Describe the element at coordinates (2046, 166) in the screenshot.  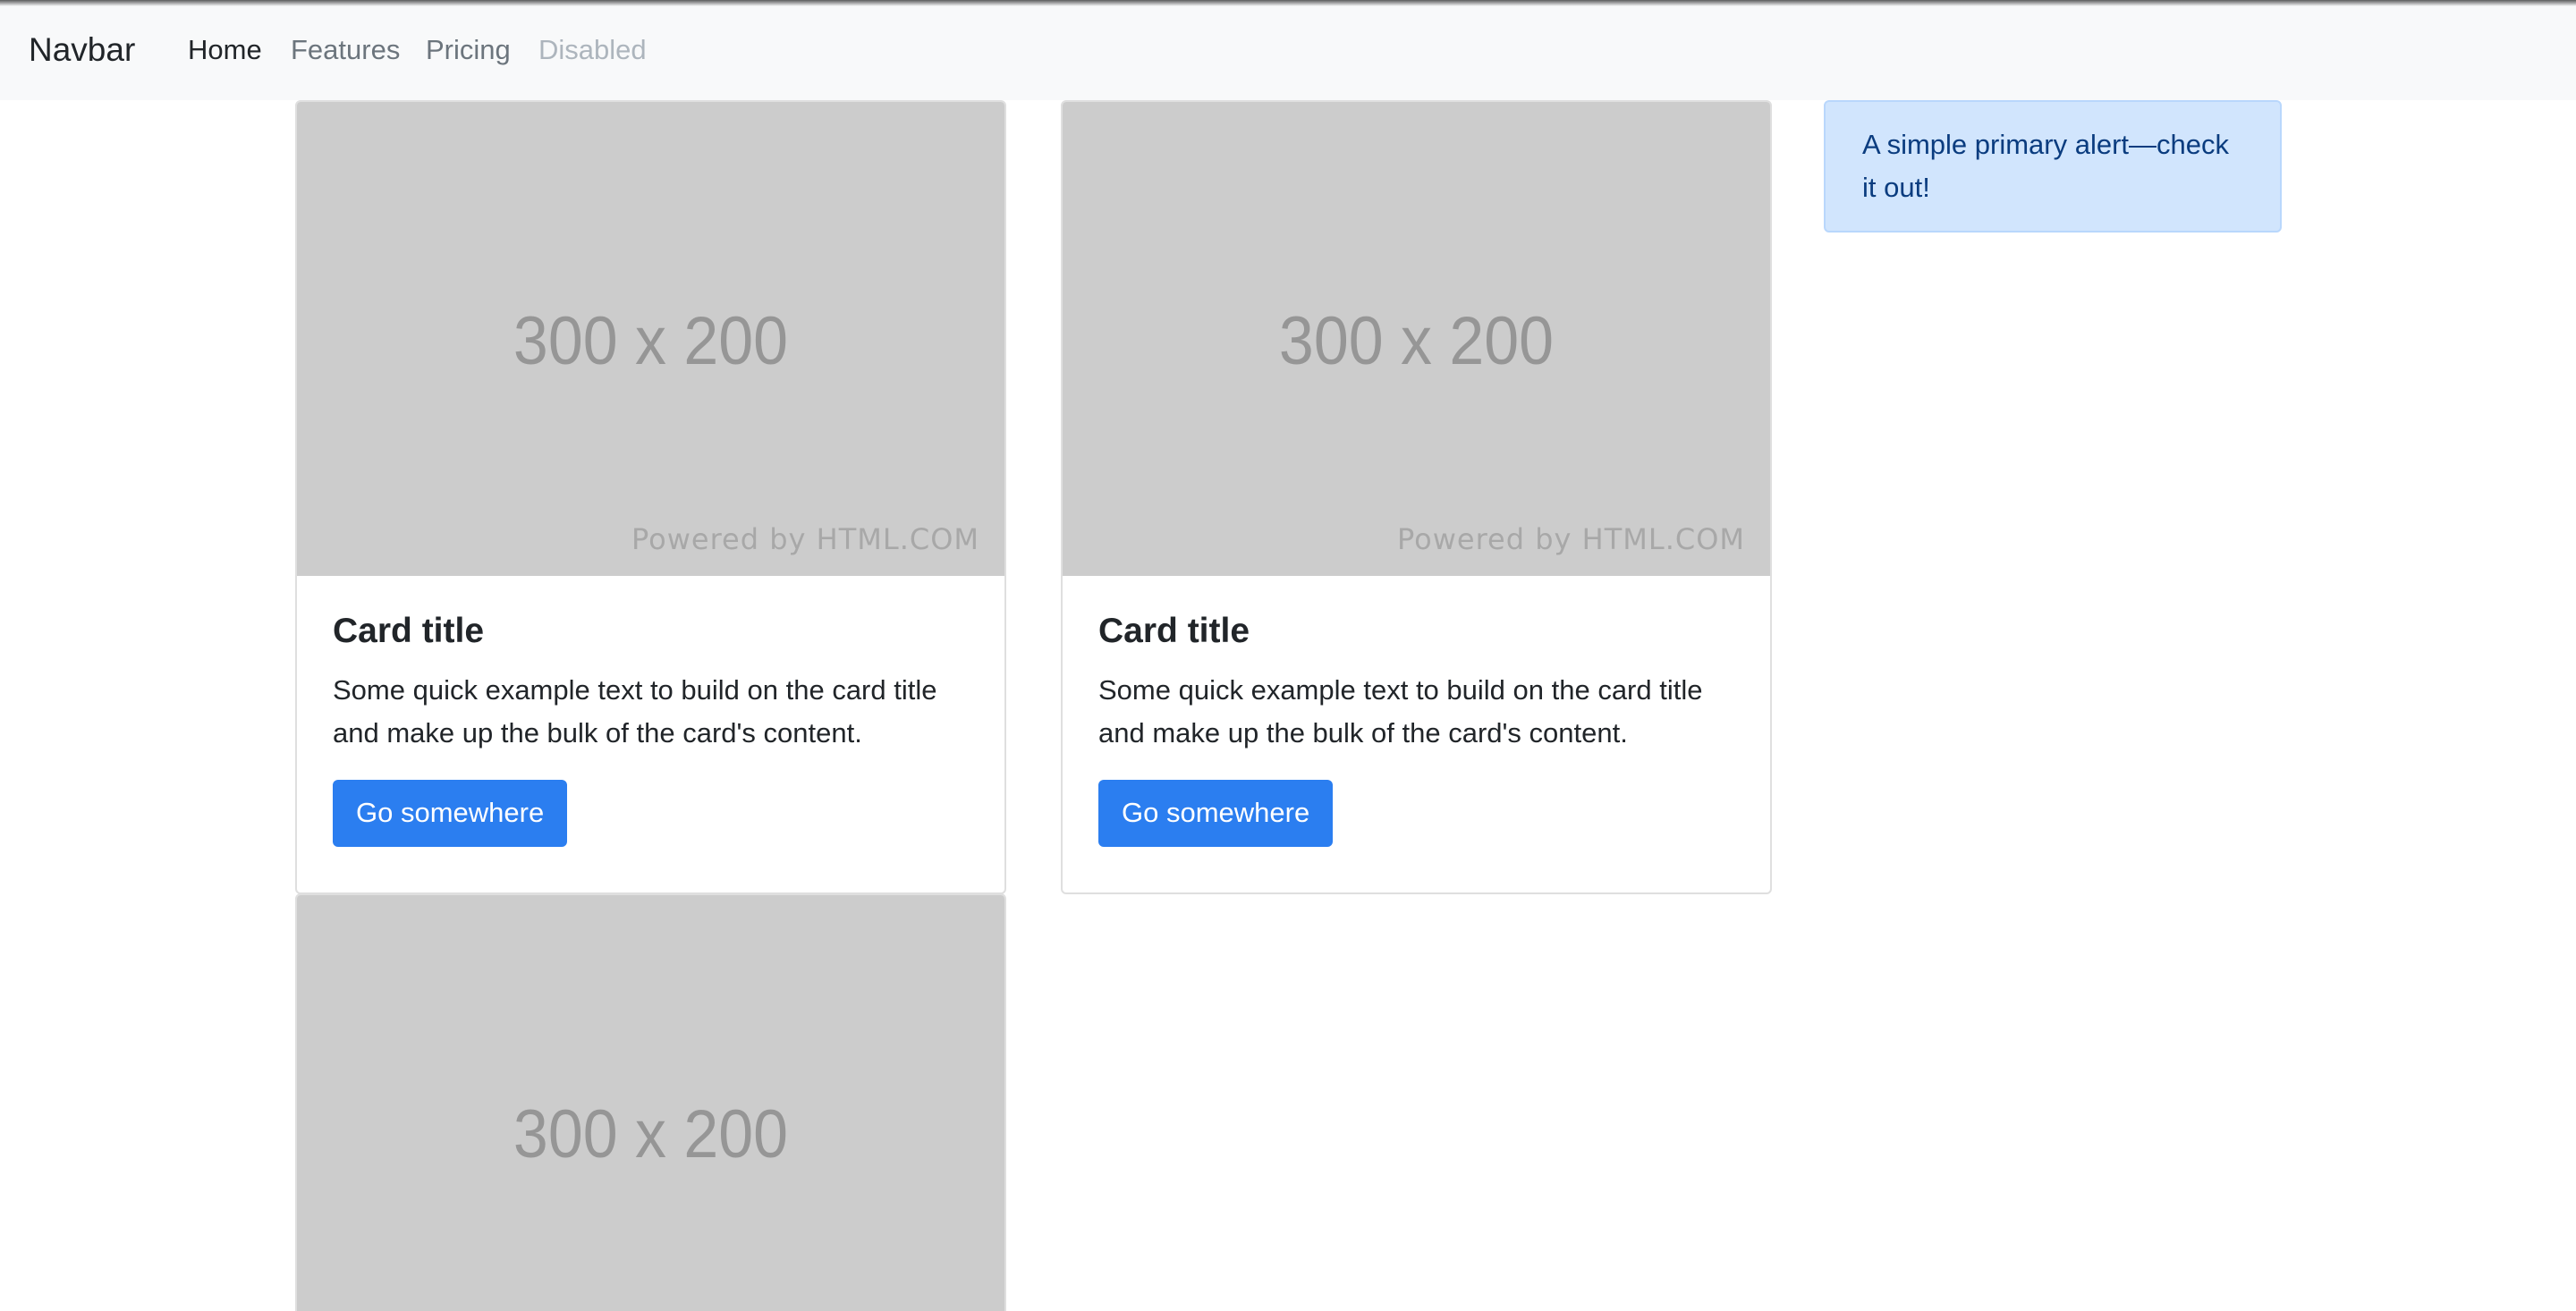
I see `alert-text: A simple primary alert—check it out!` at that location.